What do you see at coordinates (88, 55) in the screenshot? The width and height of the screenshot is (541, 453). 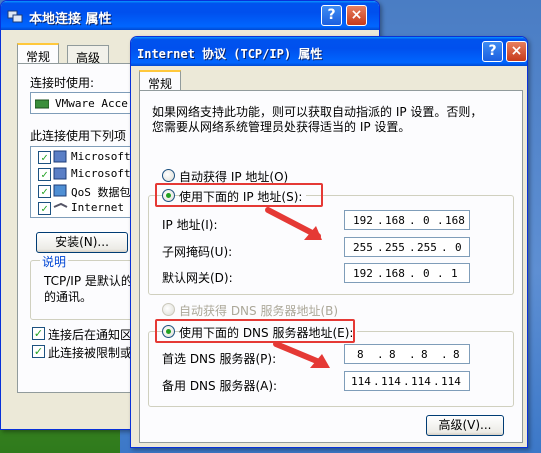 I see `back-tab-advanced: 高级` at bounding box center [88, 55].